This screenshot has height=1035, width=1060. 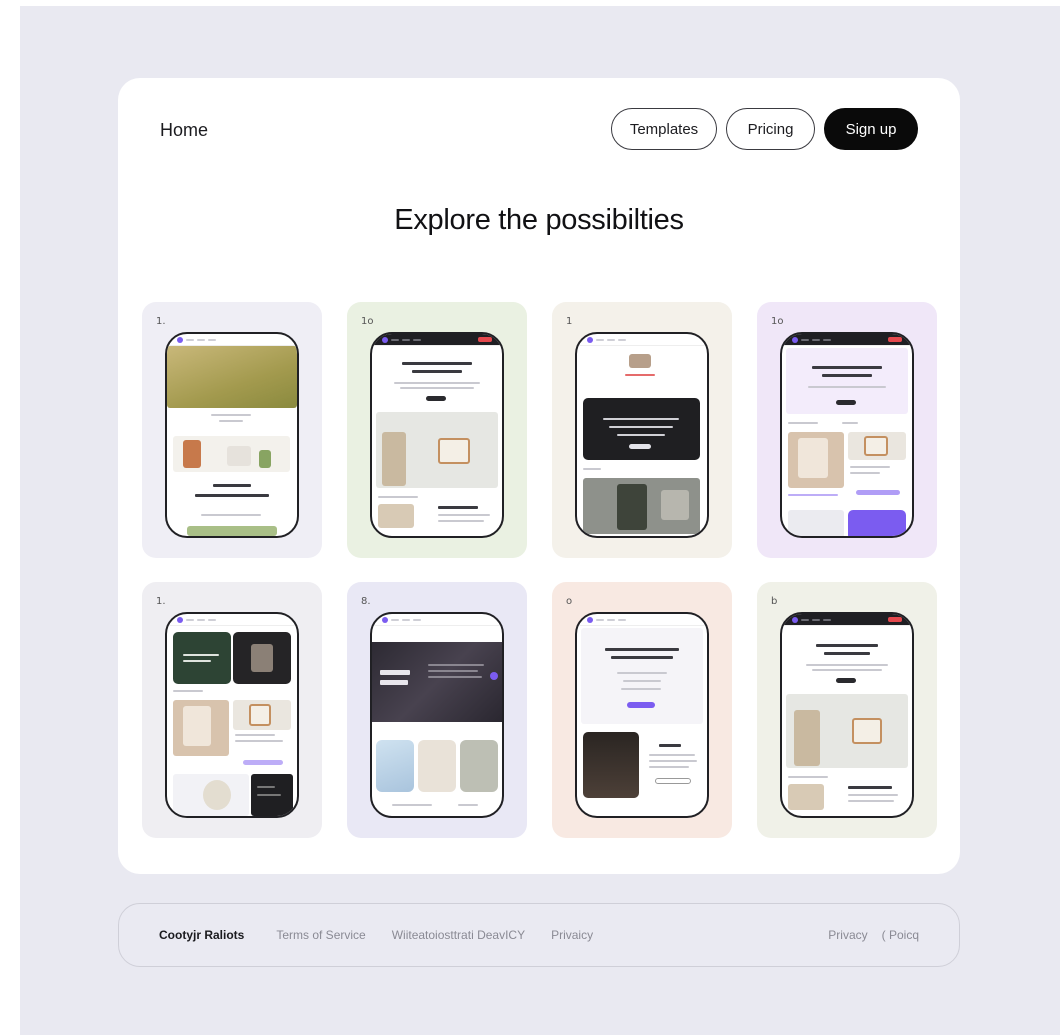 What do you see at coordinates (572, 935) in the screenshot?
I see `footer-privacy-link: Privaicy` at bounding box center [572, 935].